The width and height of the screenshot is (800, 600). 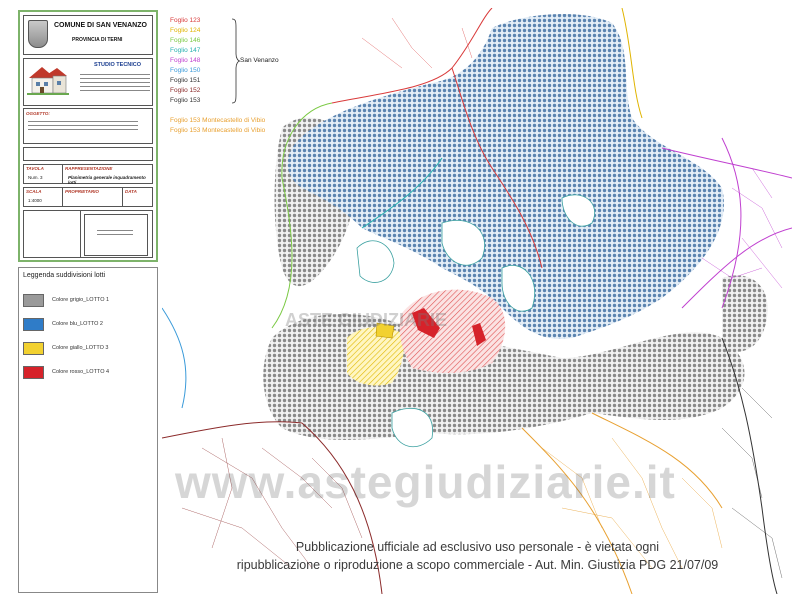 I want to click on studio-address-lines, so click(x=115, y=82).